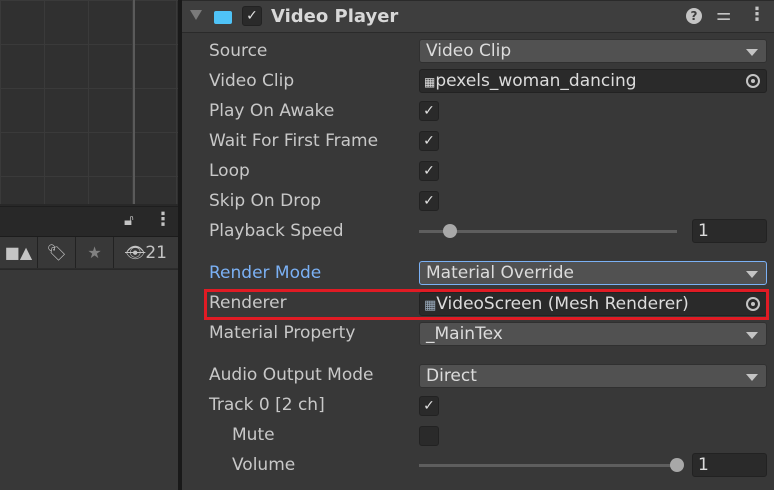  I want to click on skip-on-drop-label: Skip On Drop, so click(265, 201).